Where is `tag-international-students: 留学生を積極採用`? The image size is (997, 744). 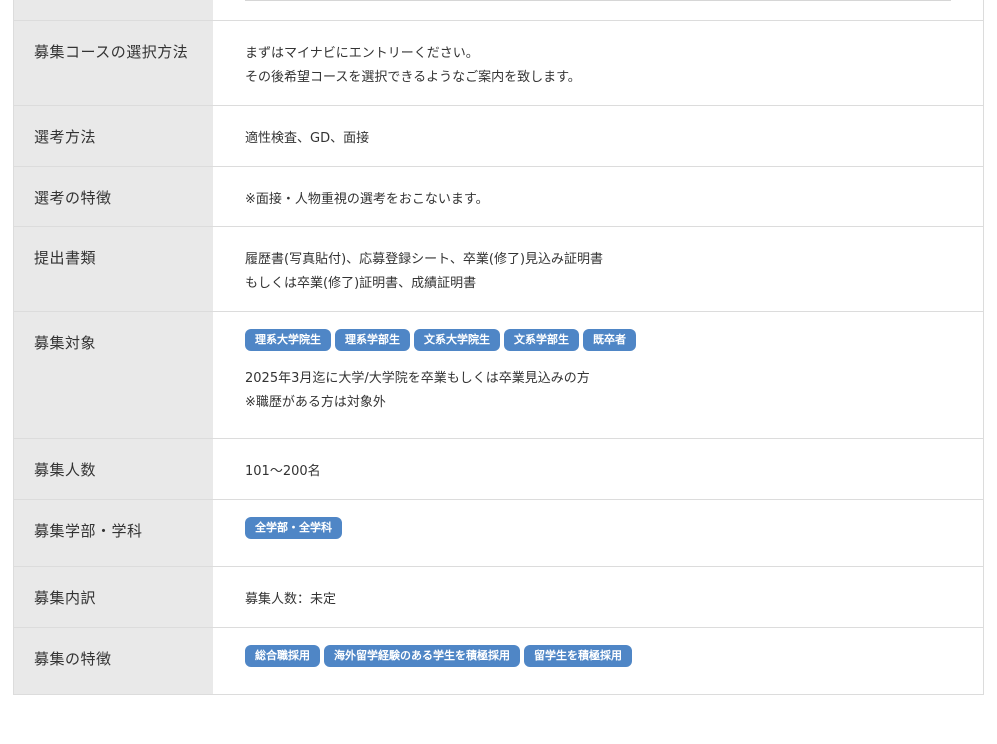
tag-international-students: 留学生を積極採用 is located at coordinates (578, 656).